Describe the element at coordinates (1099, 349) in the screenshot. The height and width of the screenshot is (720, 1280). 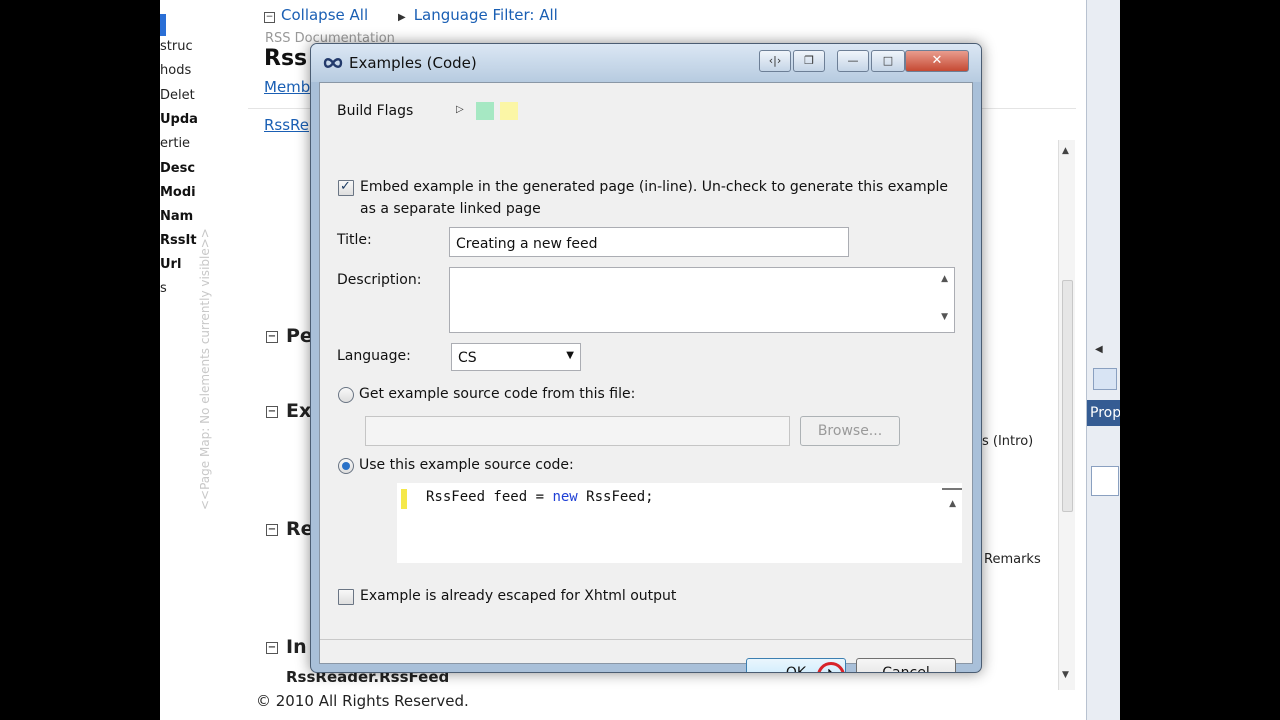
I see `chevron-left-icon: ◀` at that location.